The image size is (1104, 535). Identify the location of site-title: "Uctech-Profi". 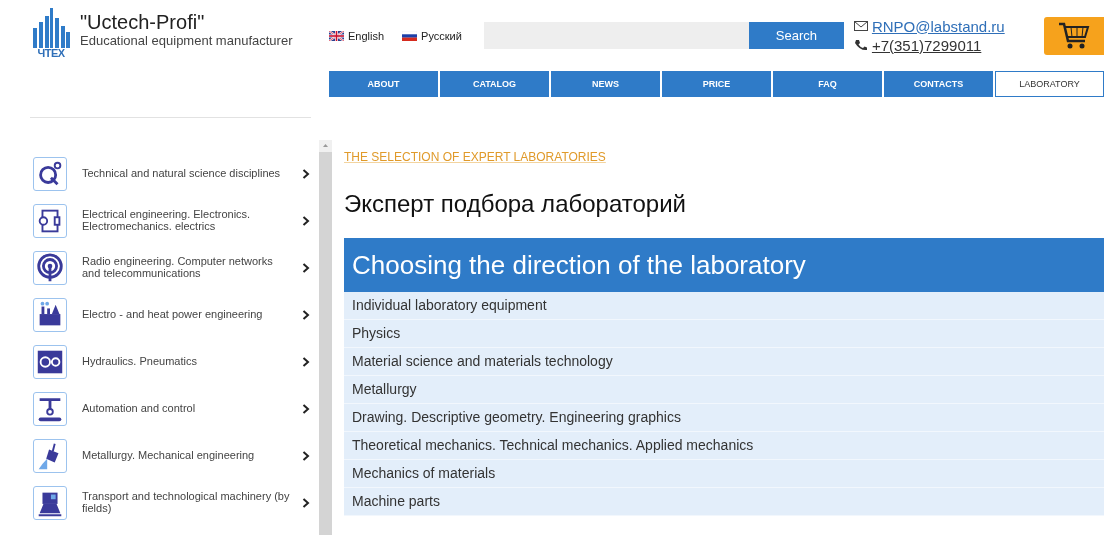
(143, 22).